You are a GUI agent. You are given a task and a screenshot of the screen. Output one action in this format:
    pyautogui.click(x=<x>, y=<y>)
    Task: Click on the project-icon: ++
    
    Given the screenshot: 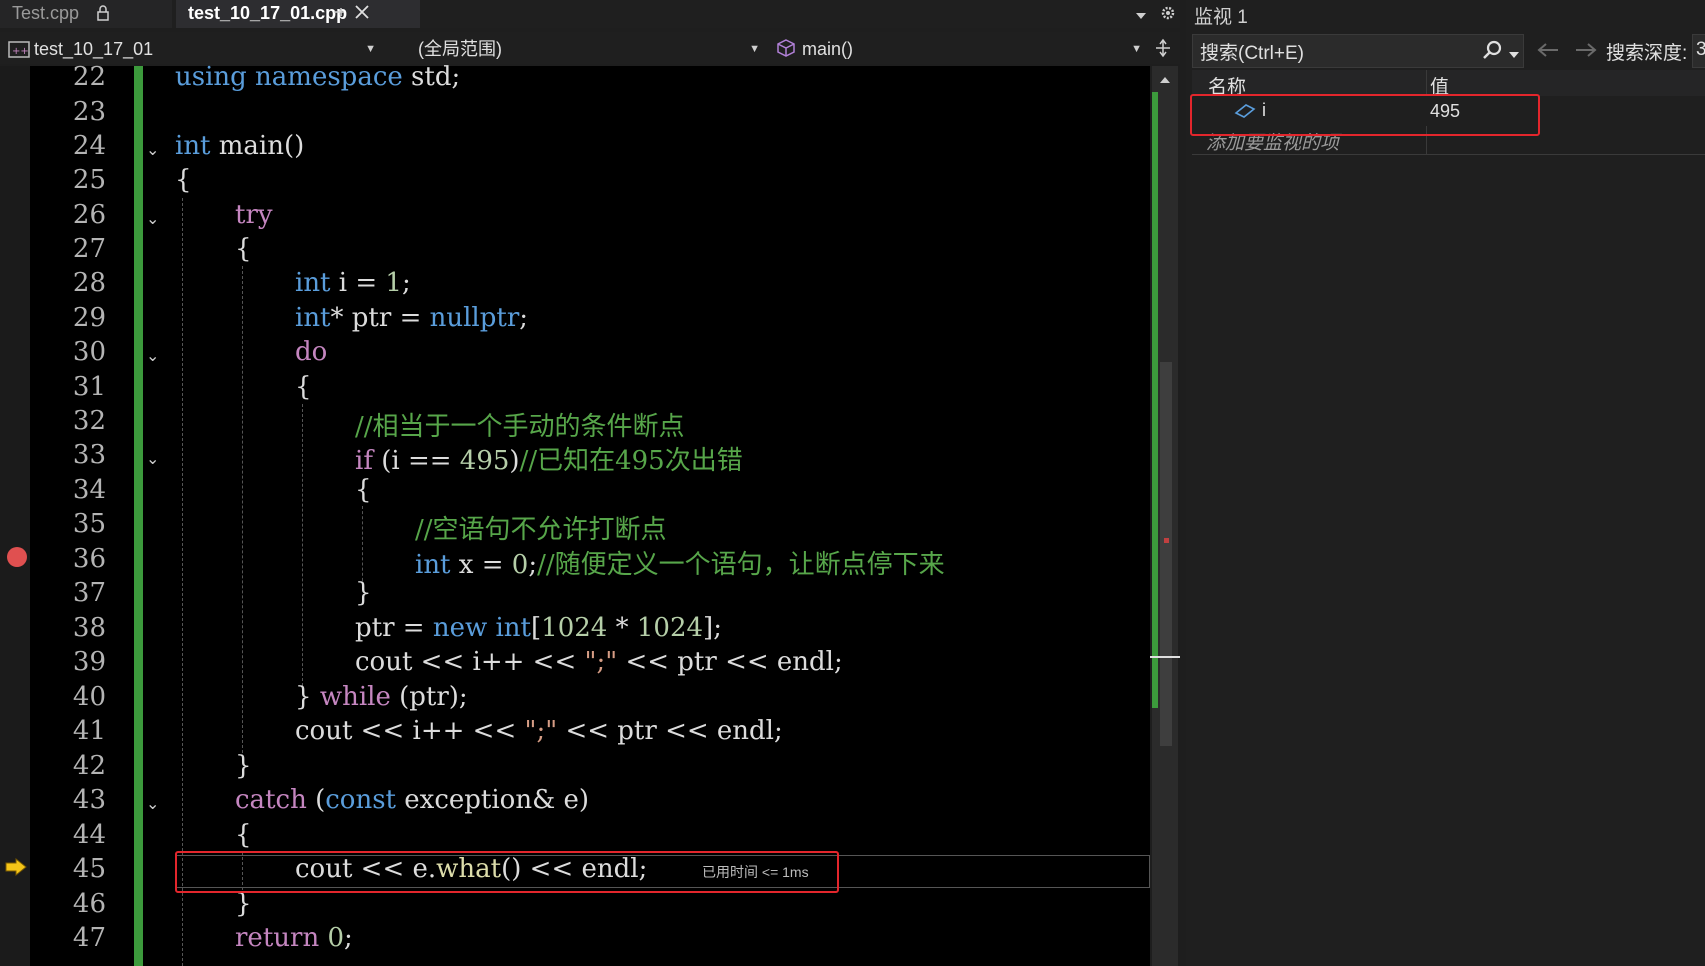 What is the action you would take?
    pyautogui.click(x=19, y=53)
    